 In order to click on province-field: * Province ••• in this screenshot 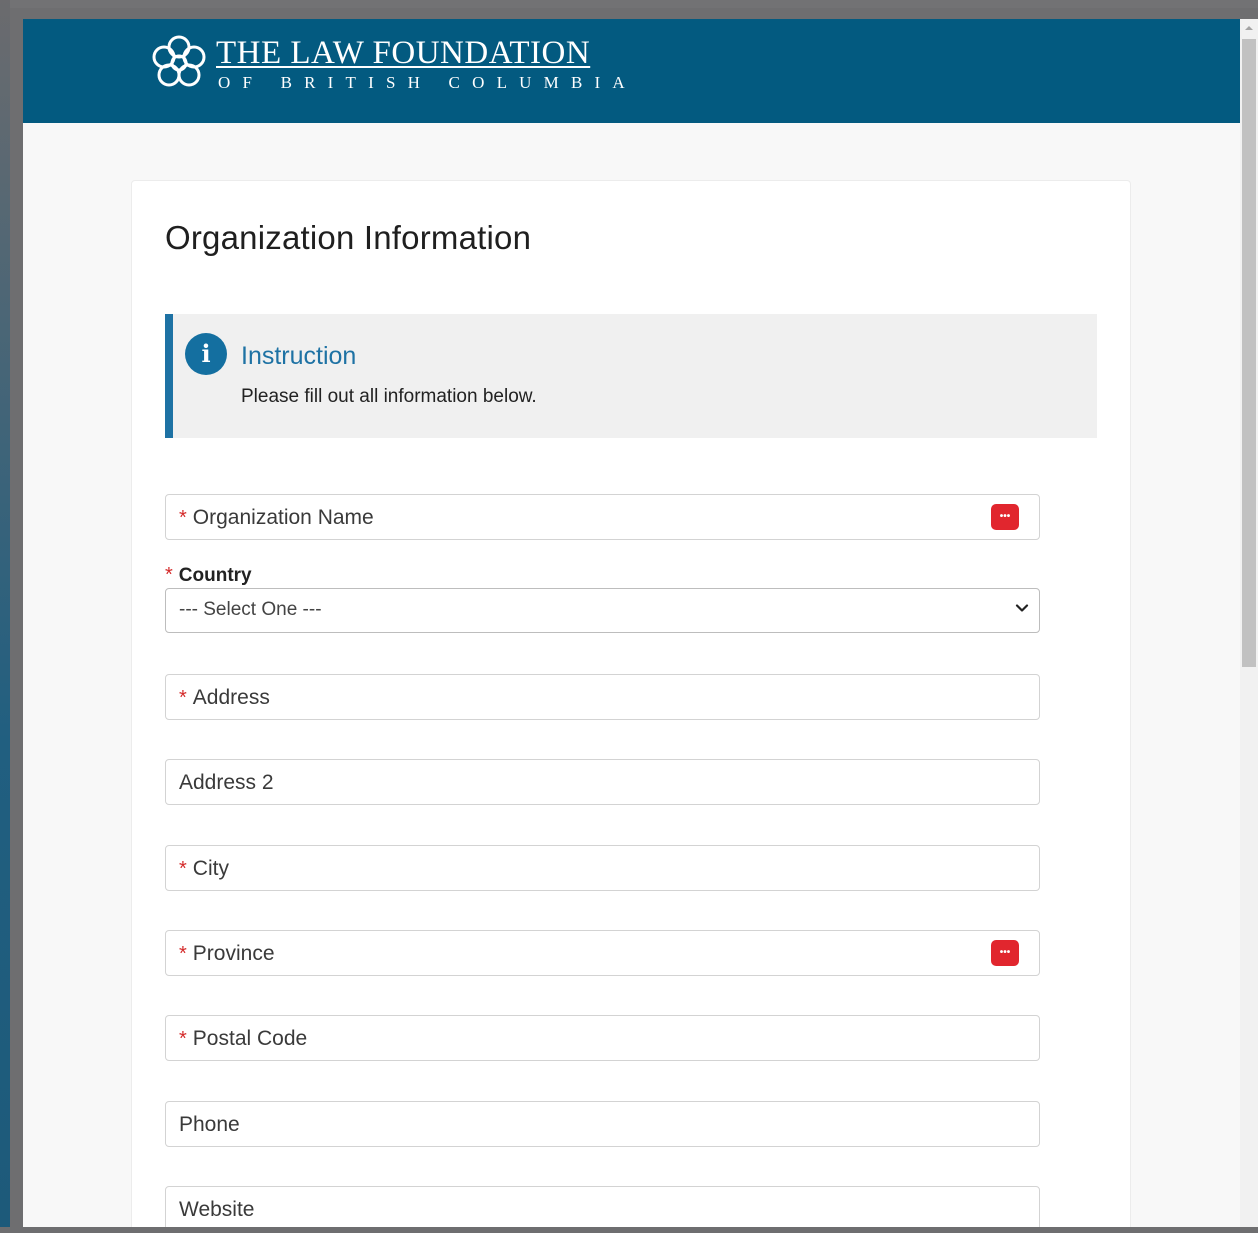, I will do `click(602, 953)`.